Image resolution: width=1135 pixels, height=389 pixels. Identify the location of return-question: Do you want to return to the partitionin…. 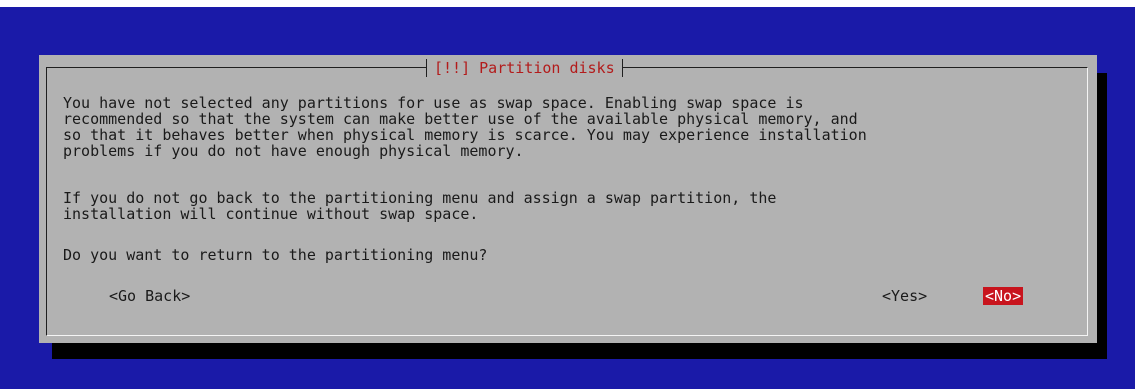
(275, 255).